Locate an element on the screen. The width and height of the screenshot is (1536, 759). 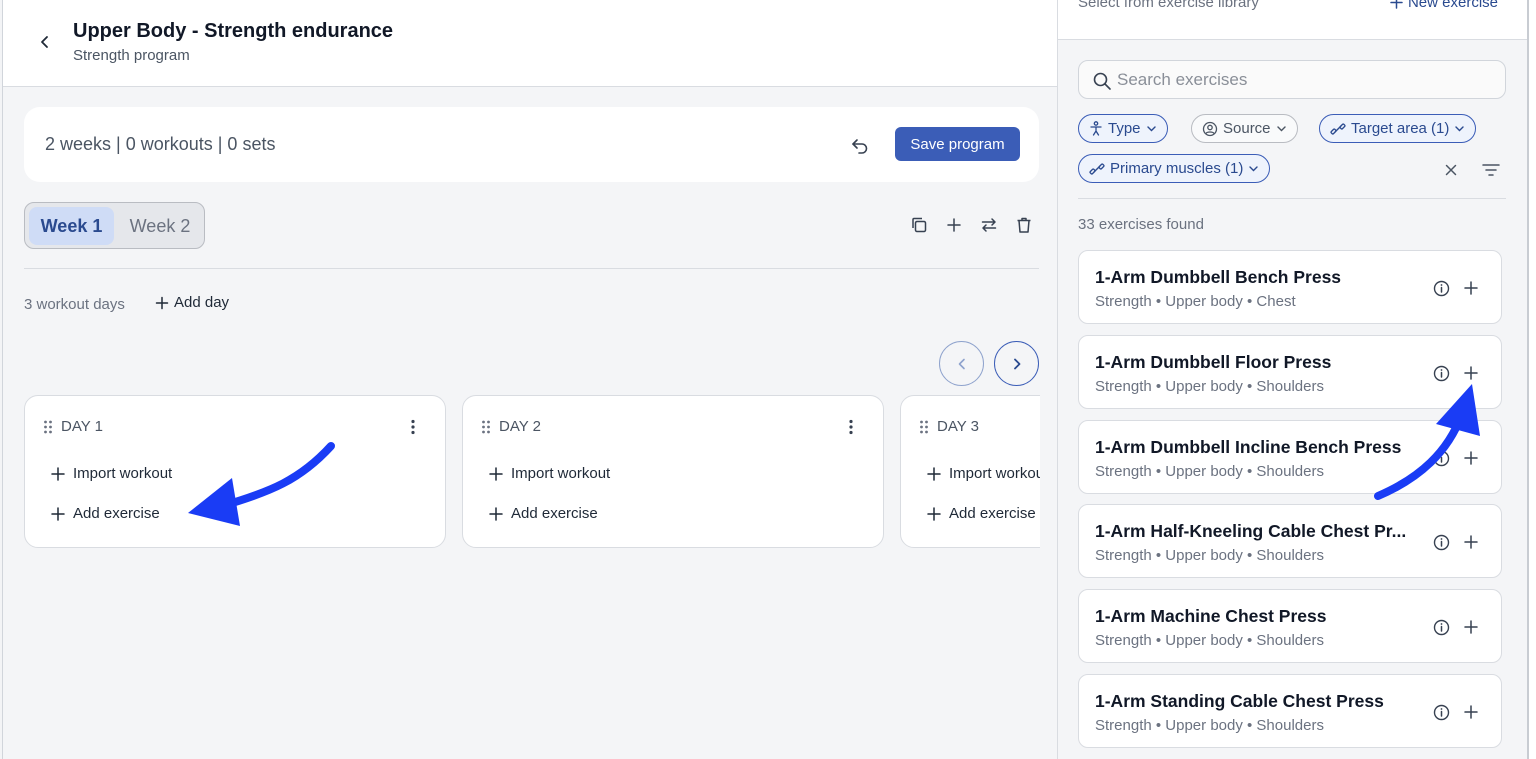
add-week-button is located at coordinates (953, 225).